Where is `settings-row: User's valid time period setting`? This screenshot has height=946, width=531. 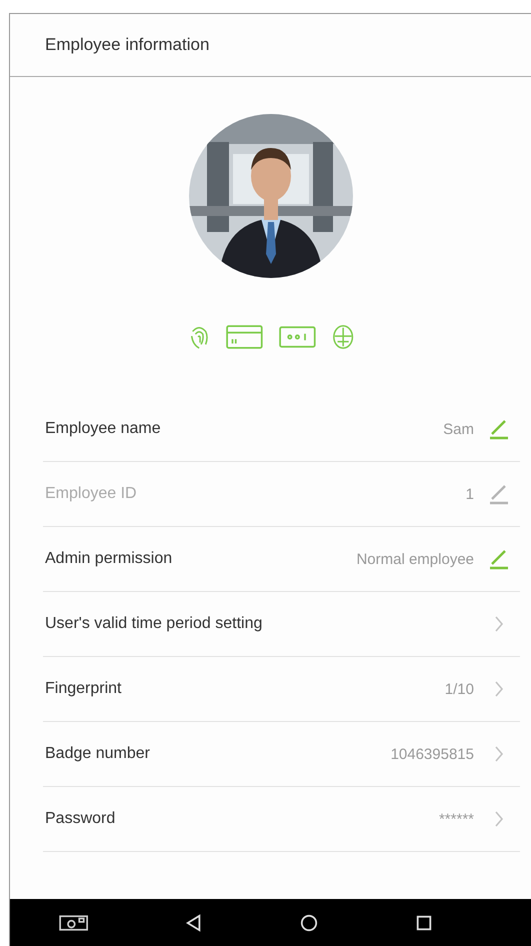 settings-row: User's valid time period setting is located at coordinates (281, 624).